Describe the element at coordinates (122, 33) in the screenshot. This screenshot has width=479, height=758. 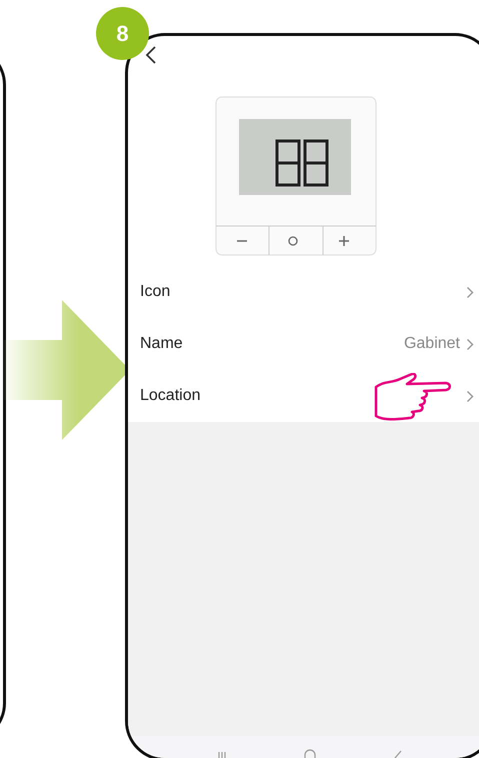
I see `step-badge: 8` at that location.